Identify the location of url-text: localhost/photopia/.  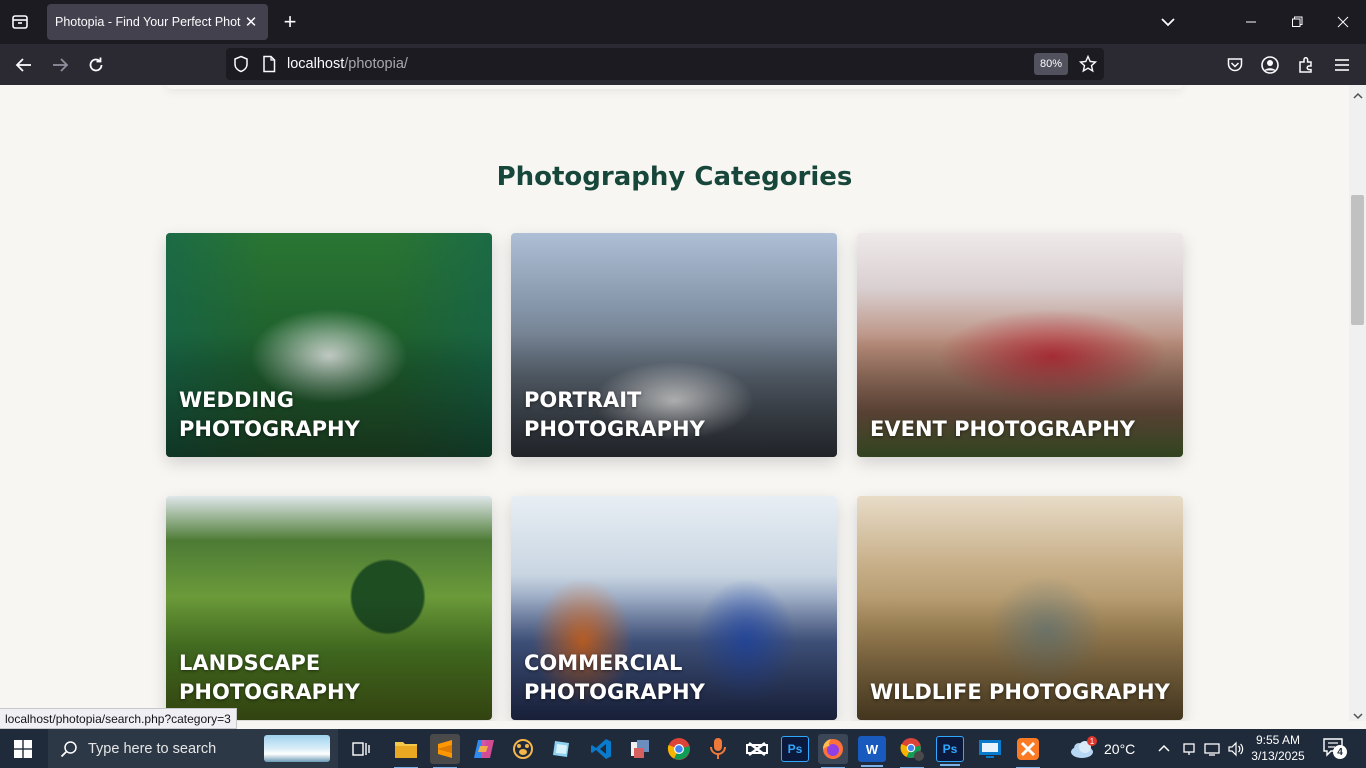
(347, 64).